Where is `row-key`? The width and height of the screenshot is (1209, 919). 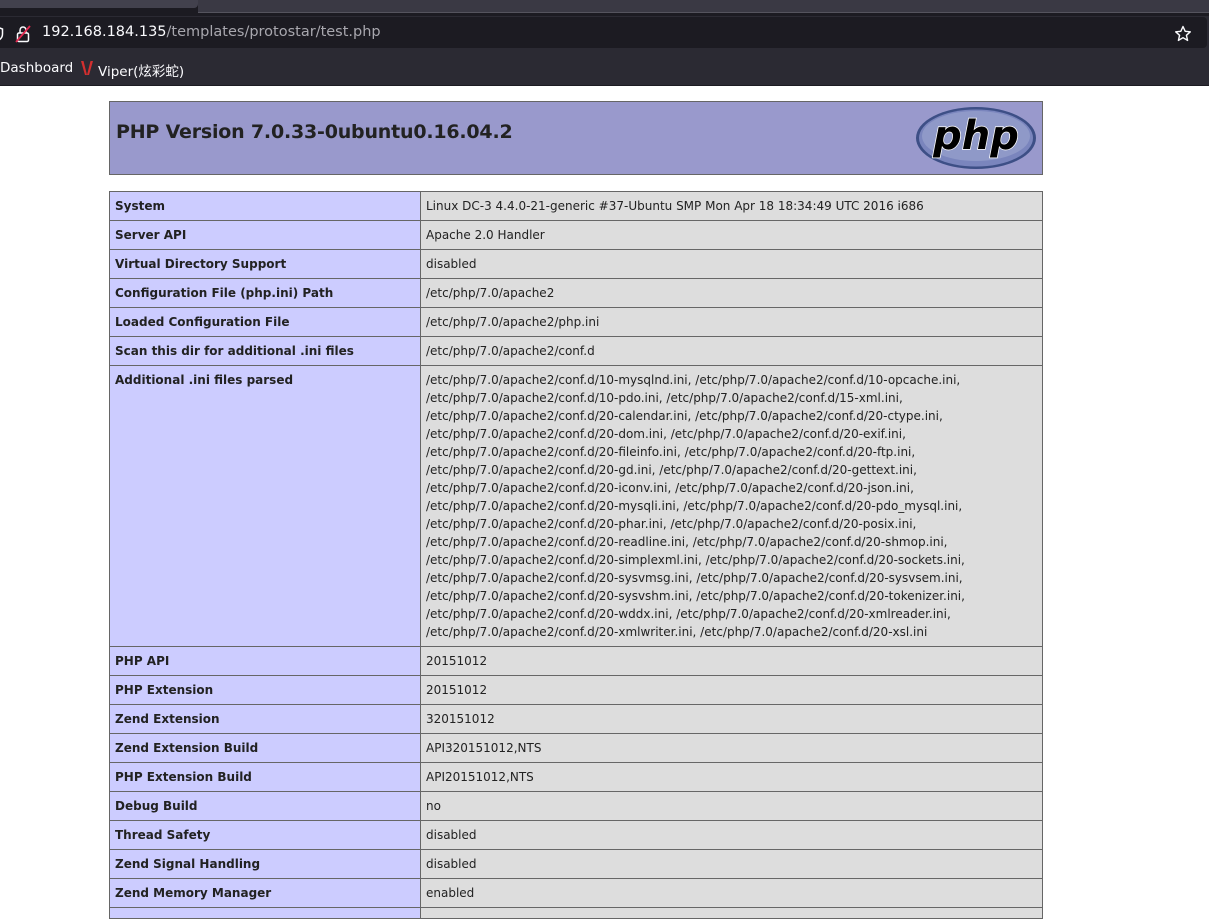 row-key is located at coordinates (265, 913).